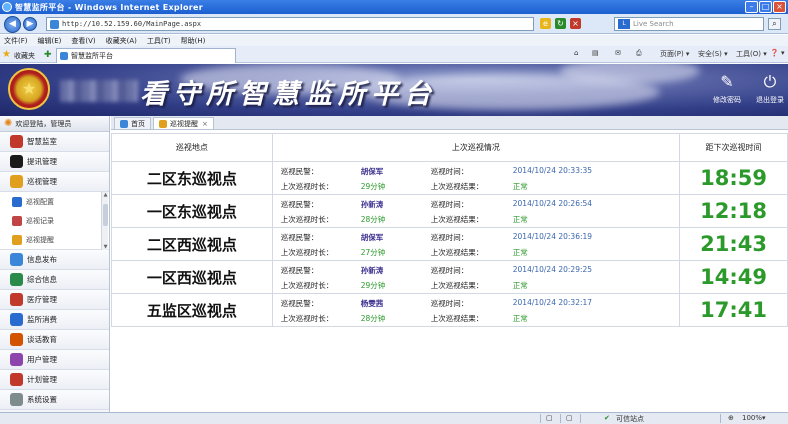  I want to click on tab-home: 首页, so click(132, 123).